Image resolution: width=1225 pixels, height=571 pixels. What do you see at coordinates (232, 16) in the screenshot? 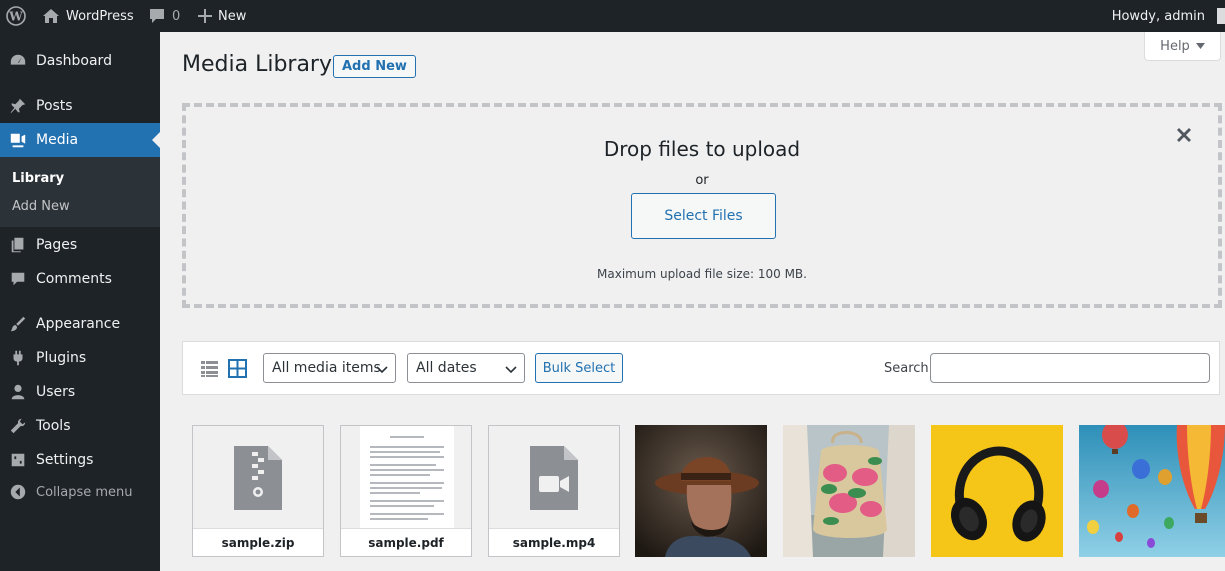
I see `new-label: New` at bounding box center [232, 16].